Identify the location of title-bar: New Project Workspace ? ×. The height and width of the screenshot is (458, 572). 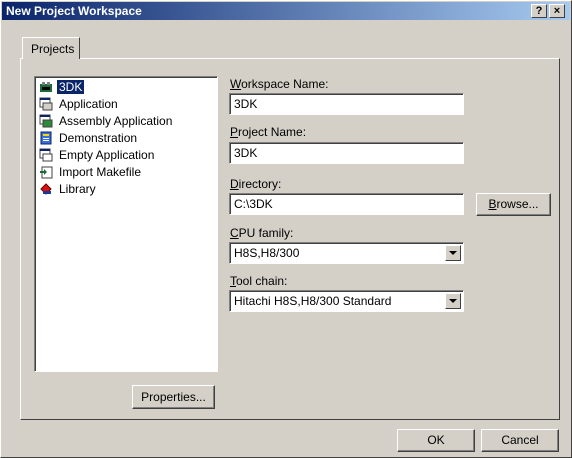
(286, 11).